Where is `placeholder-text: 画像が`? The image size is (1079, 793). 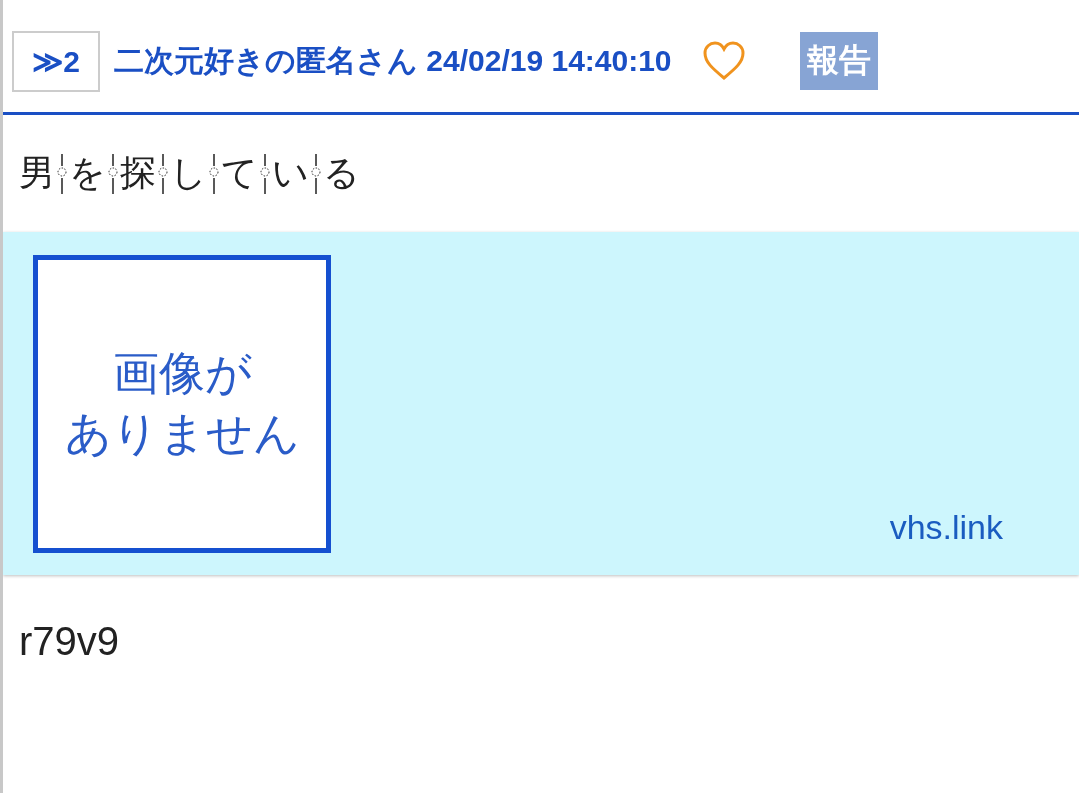
placeholder-text: 画像が is located at coordinates (182, 373).